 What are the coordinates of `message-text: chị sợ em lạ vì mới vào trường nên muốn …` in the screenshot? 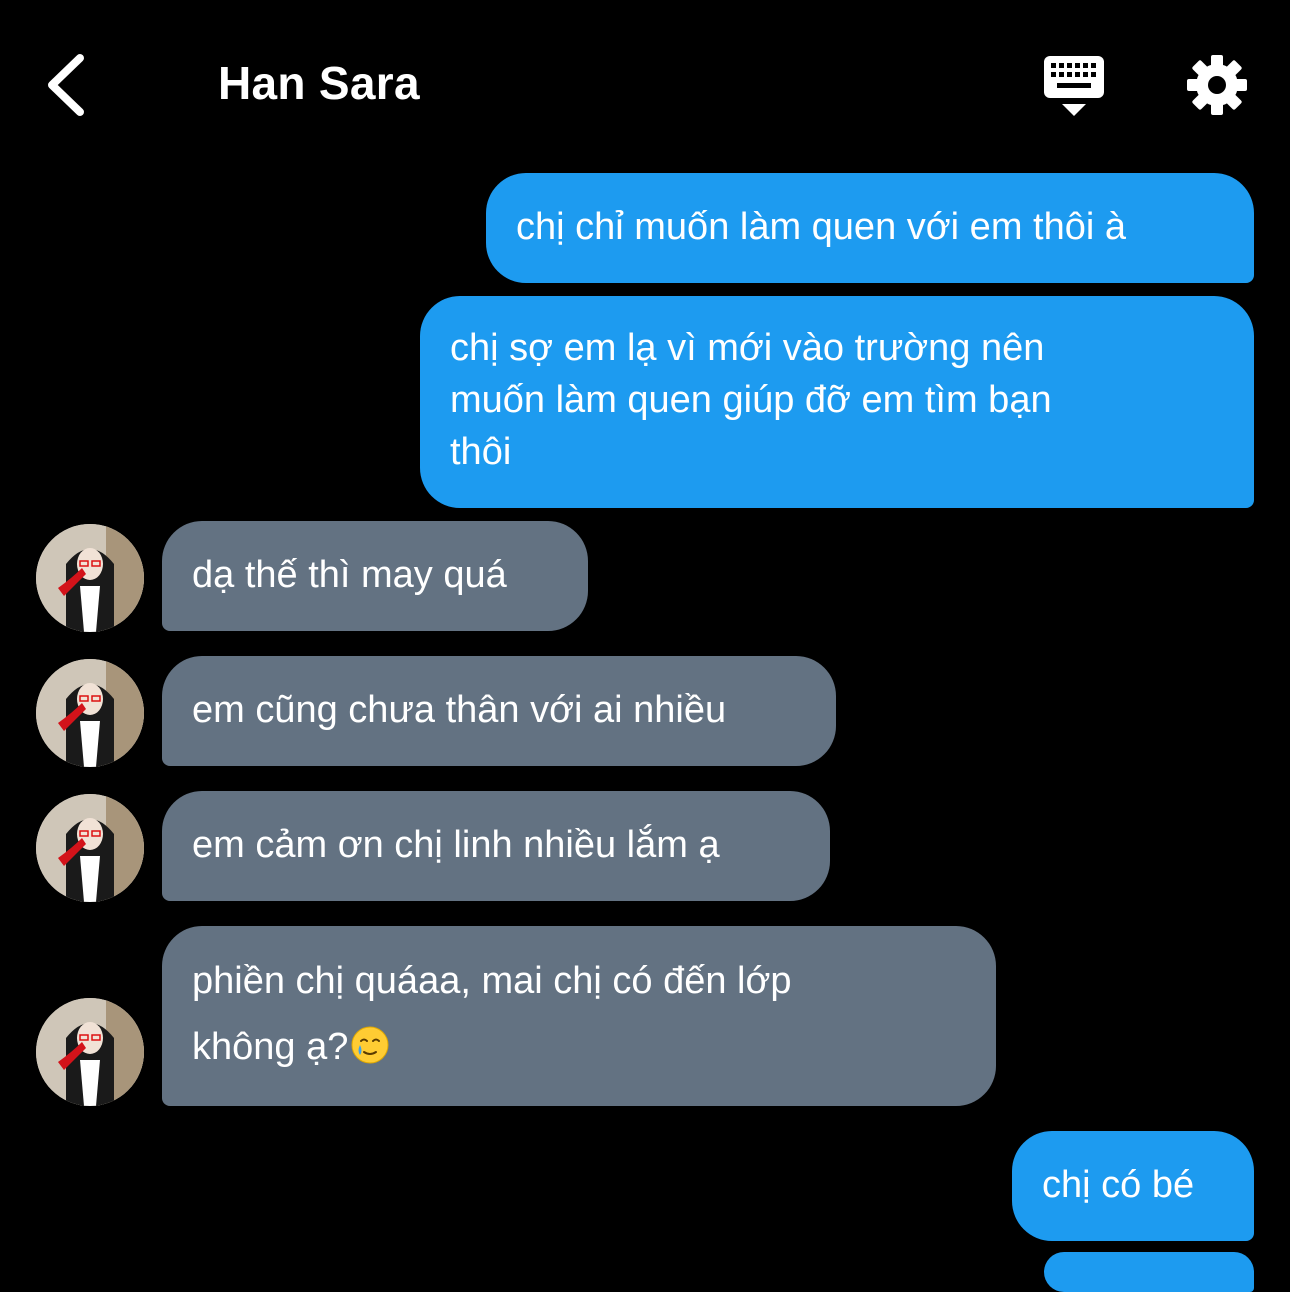 It's located at (751, 400).